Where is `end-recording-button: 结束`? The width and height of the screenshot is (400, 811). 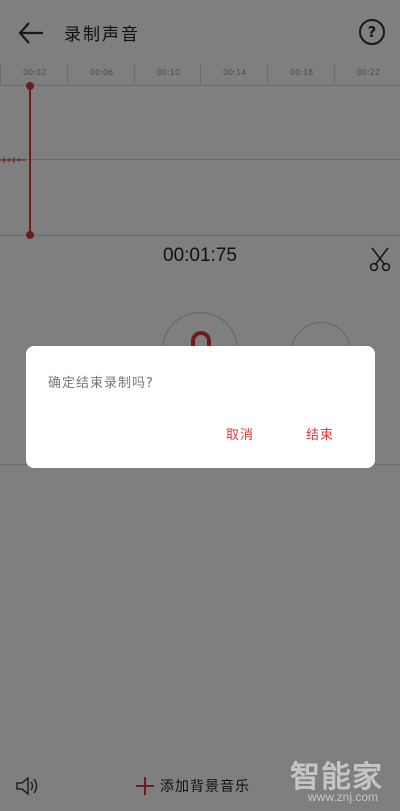 end-recording-button: 结束 is located at coordinates (320, 433).